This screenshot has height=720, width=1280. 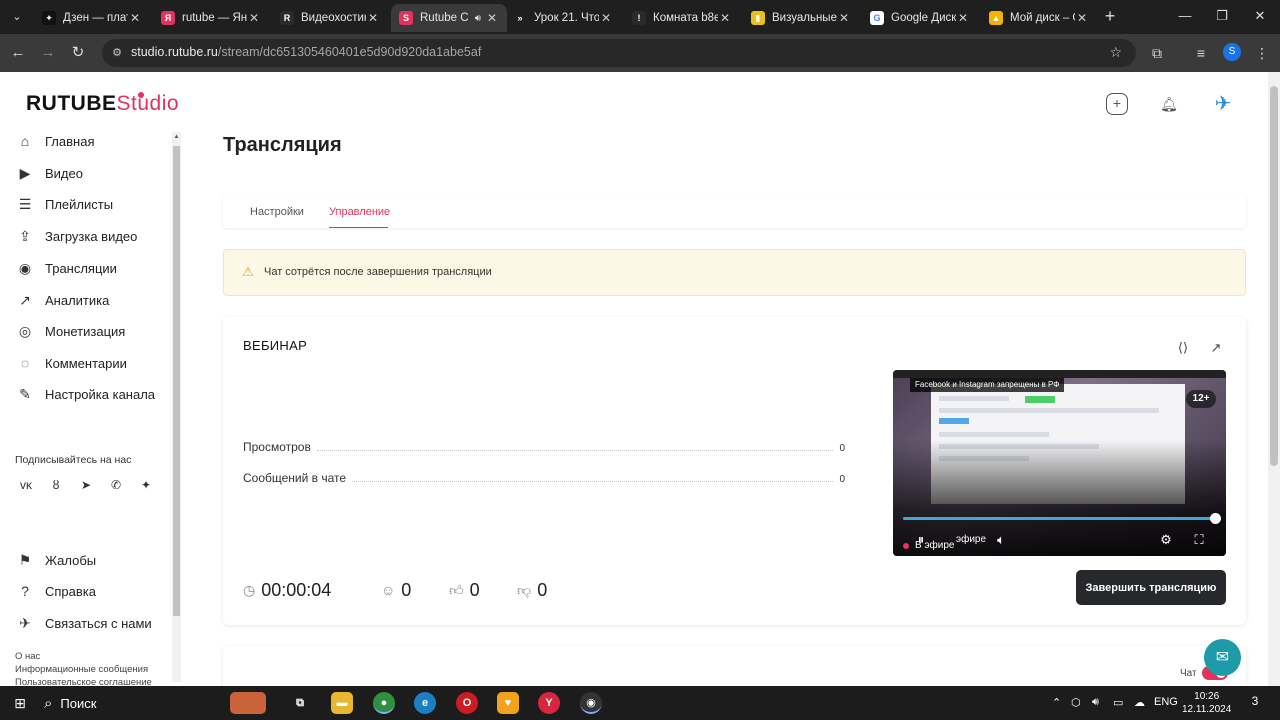 I want to click on sidebar-item: ◉ Трансляции, so click(x=66, y=268).